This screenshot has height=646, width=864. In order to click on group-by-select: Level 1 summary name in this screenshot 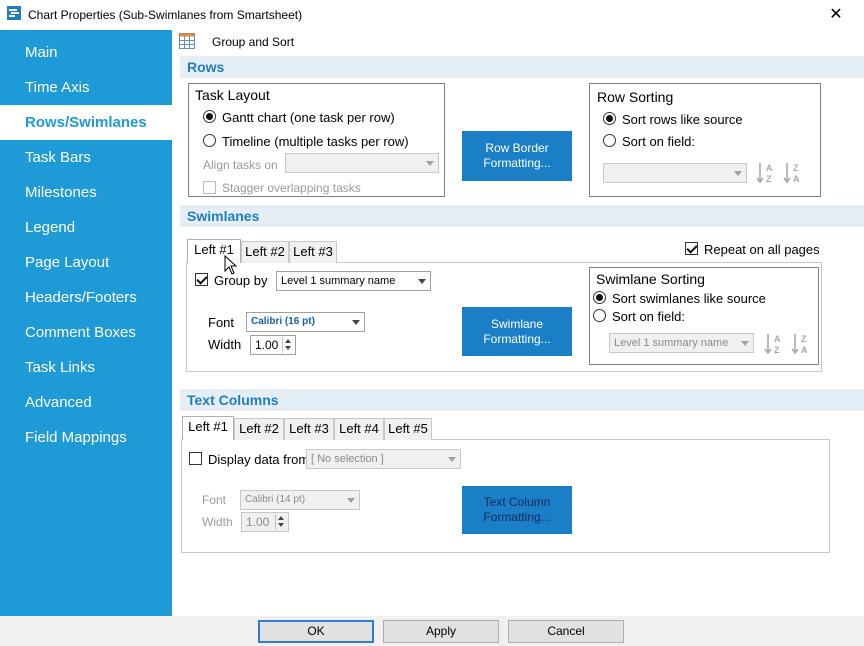, I will do `click(353, 281)`.